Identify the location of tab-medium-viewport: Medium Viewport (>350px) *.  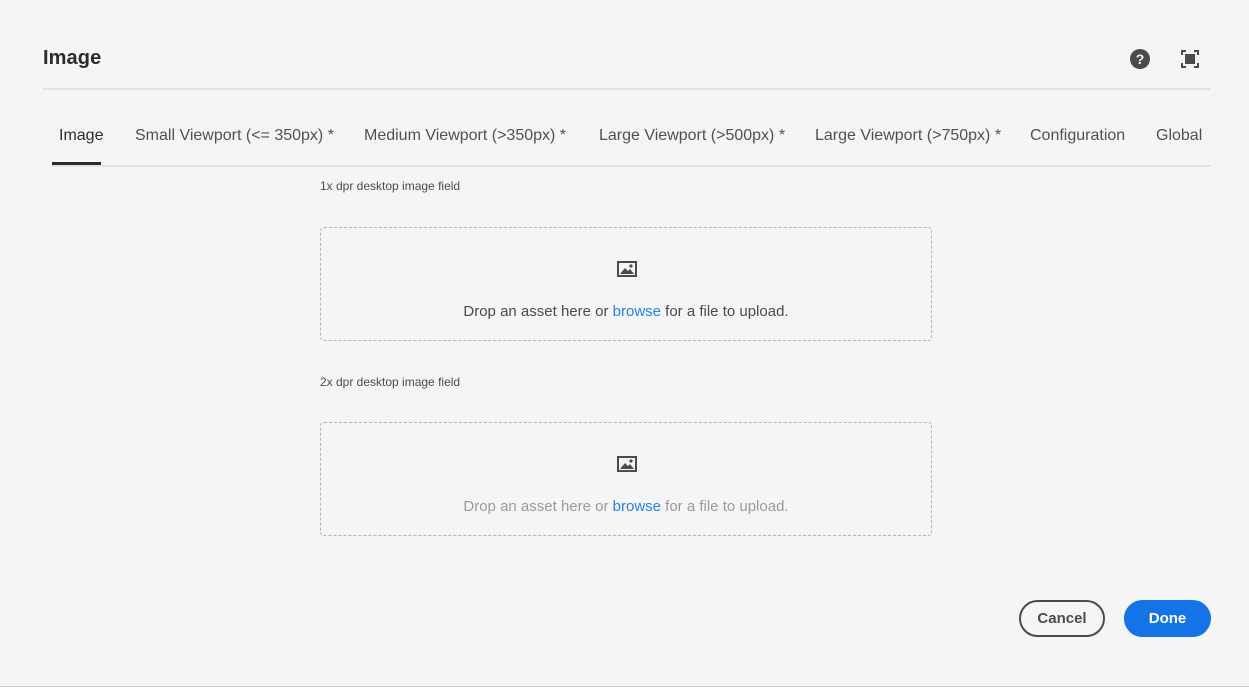
(465, 136).